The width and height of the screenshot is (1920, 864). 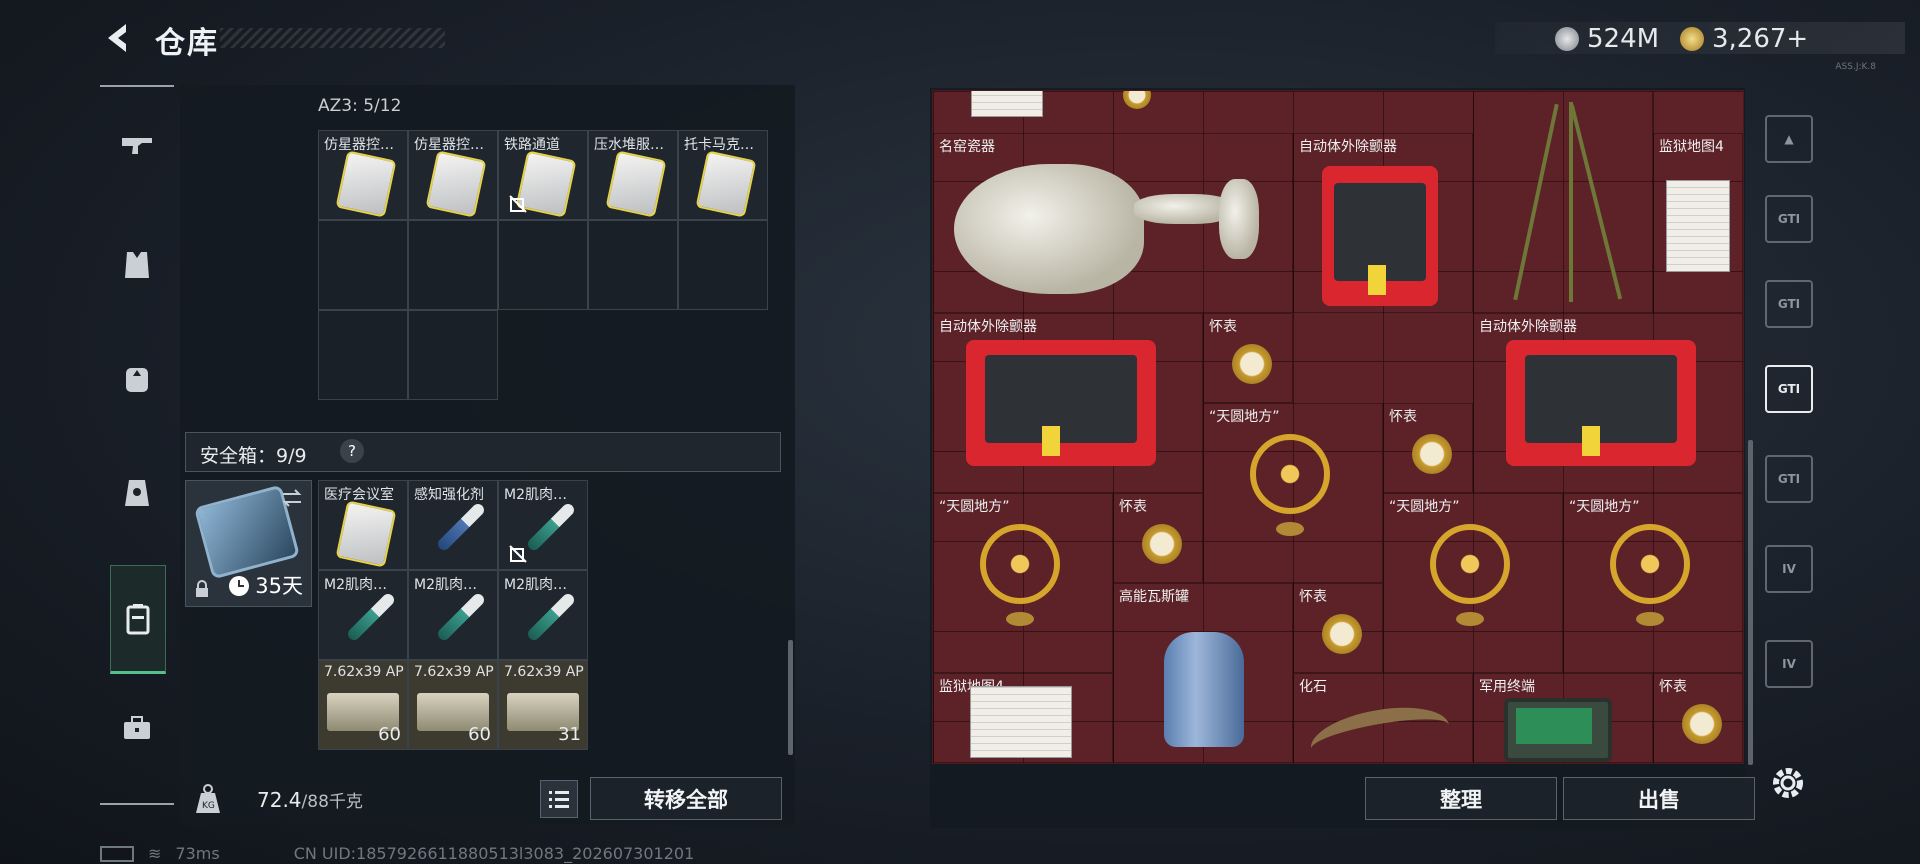 What do you see at coordinates (1698, 223) in the screenshot?
I see `prison-map-item-1: 监狱地图4` at bounding box center [1698, 223].